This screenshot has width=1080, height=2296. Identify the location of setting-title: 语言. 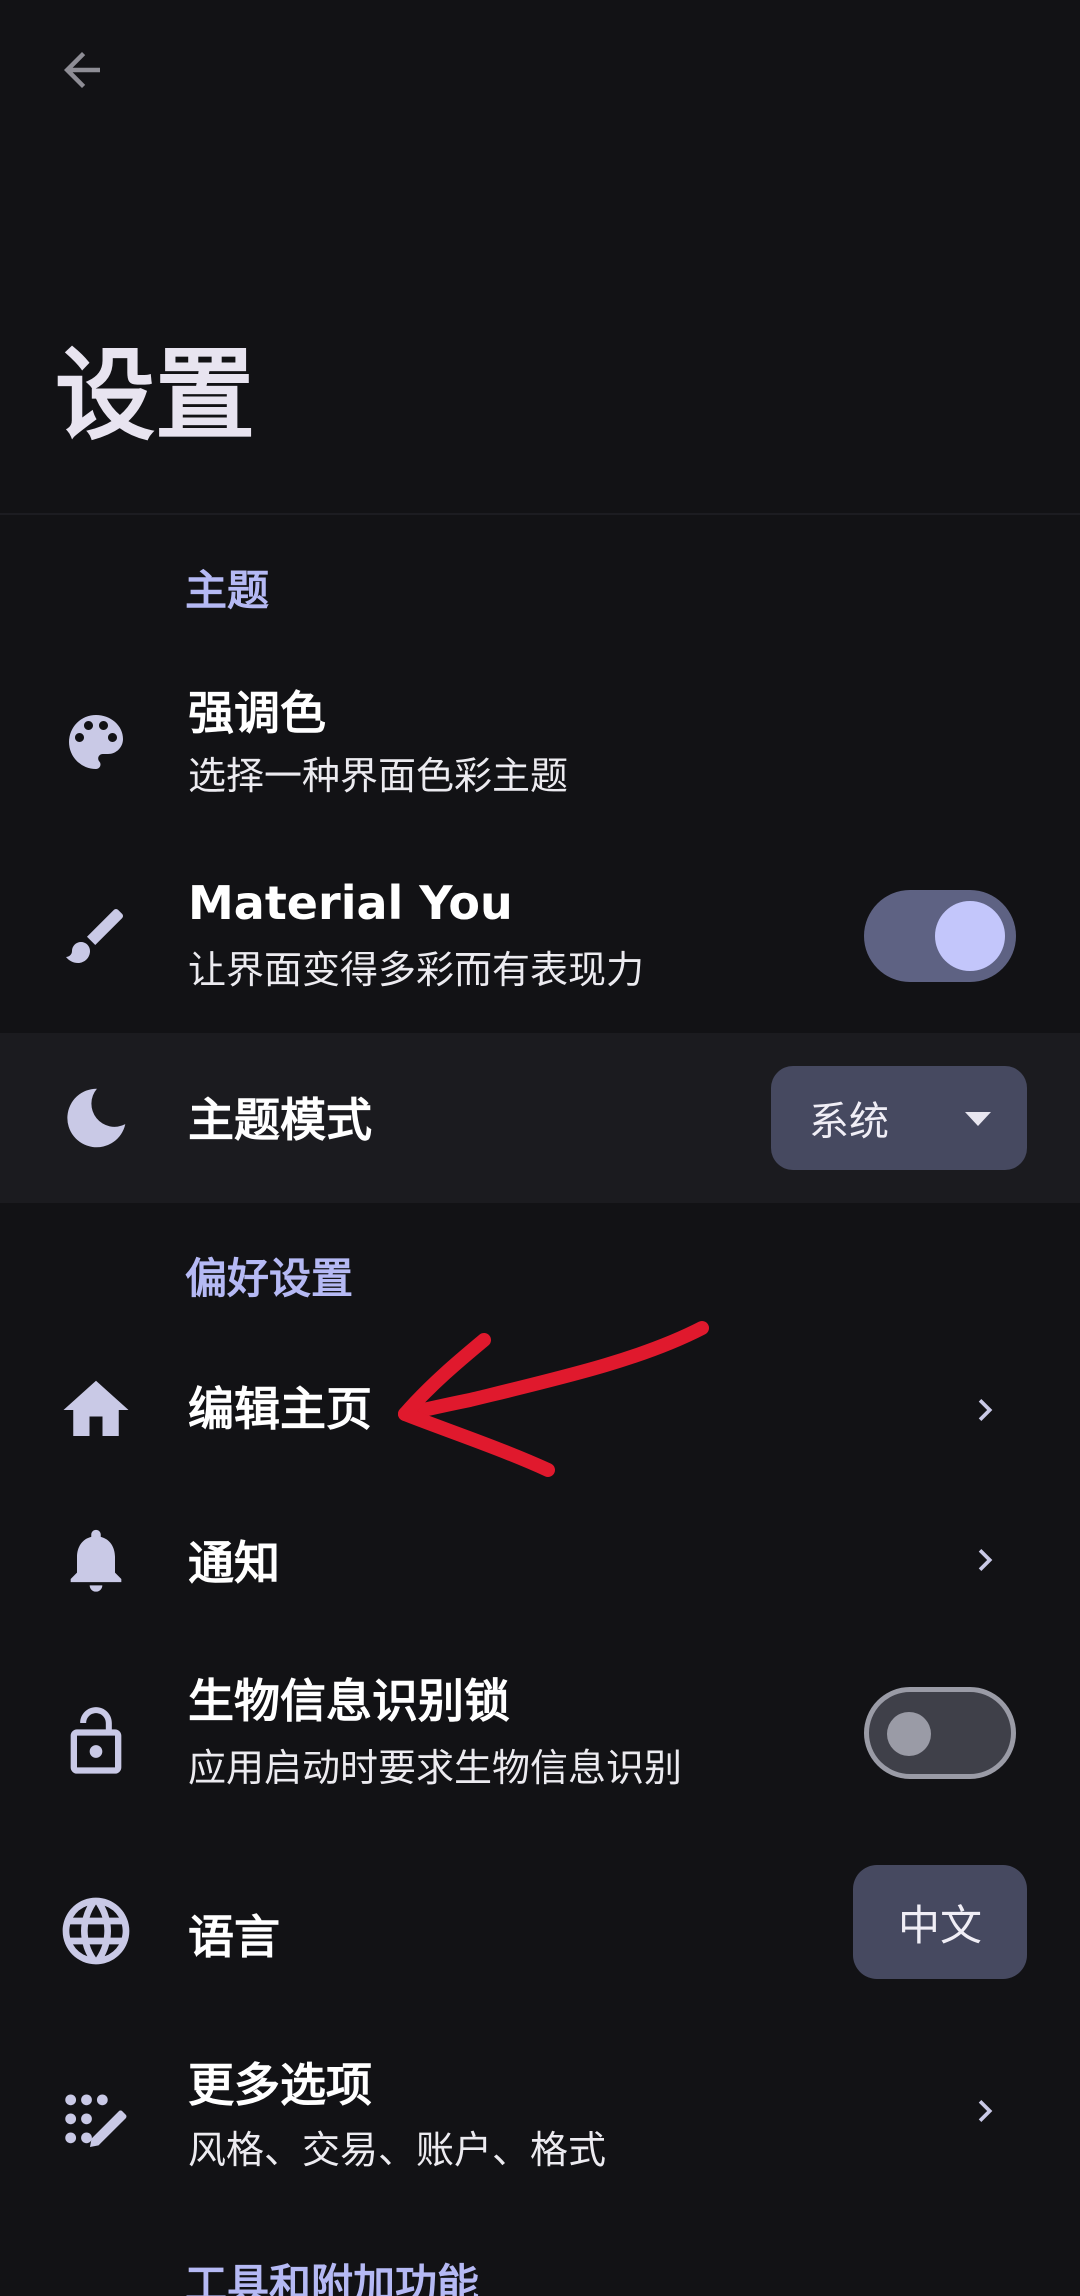
(234, 1937).